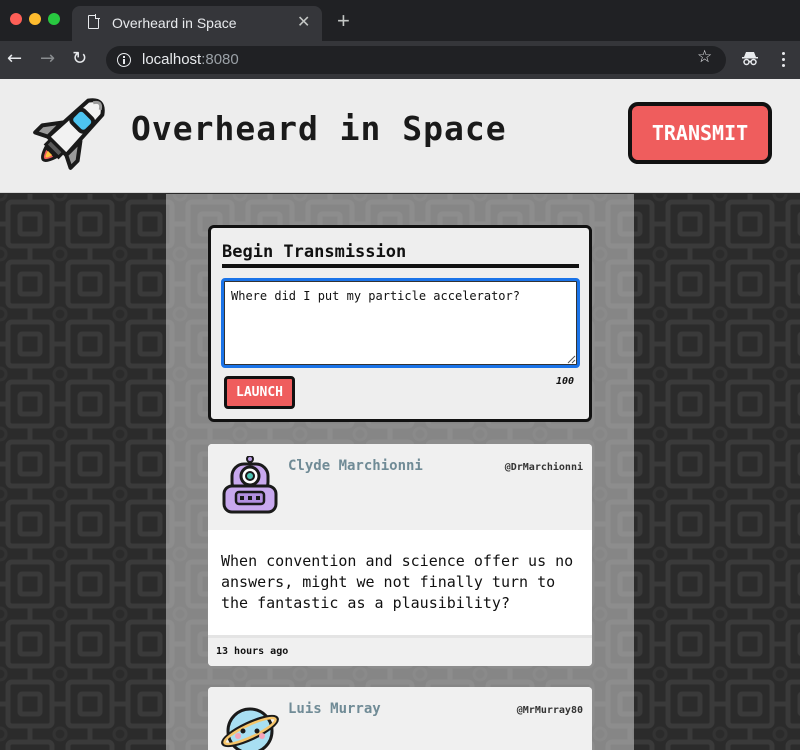 This screenshot has height=750, width=800. Describe the element at coordinates (94, 21) in the screenshot. I see `page-icon` at that location.